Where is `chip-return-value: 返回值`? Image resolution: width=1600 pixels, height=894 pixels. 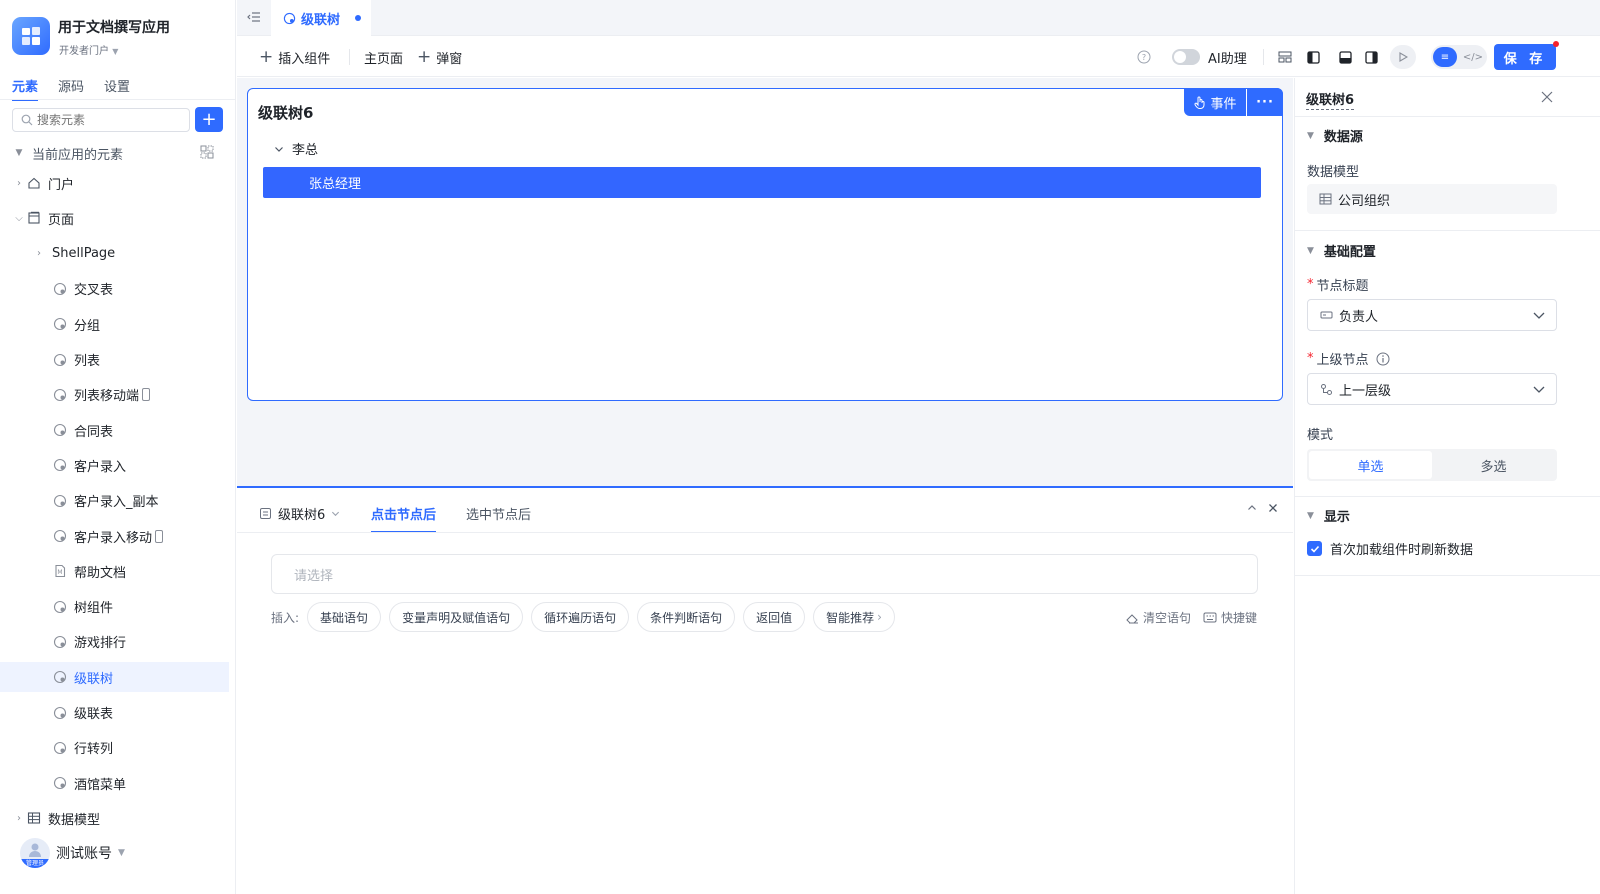 chip-return-value: 返回值 is located at coordinates (774, 617).